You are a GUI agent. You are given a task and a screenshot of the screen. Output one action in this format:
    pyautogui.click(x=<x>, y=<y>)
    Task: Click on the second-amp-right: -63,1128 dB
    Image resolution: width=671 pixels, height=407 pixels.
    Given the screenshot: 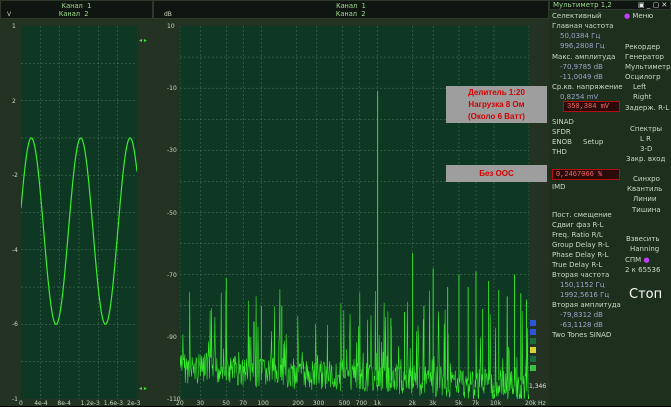 What is the action you would take?
    pyautogui.click(x=581, y=325)
    